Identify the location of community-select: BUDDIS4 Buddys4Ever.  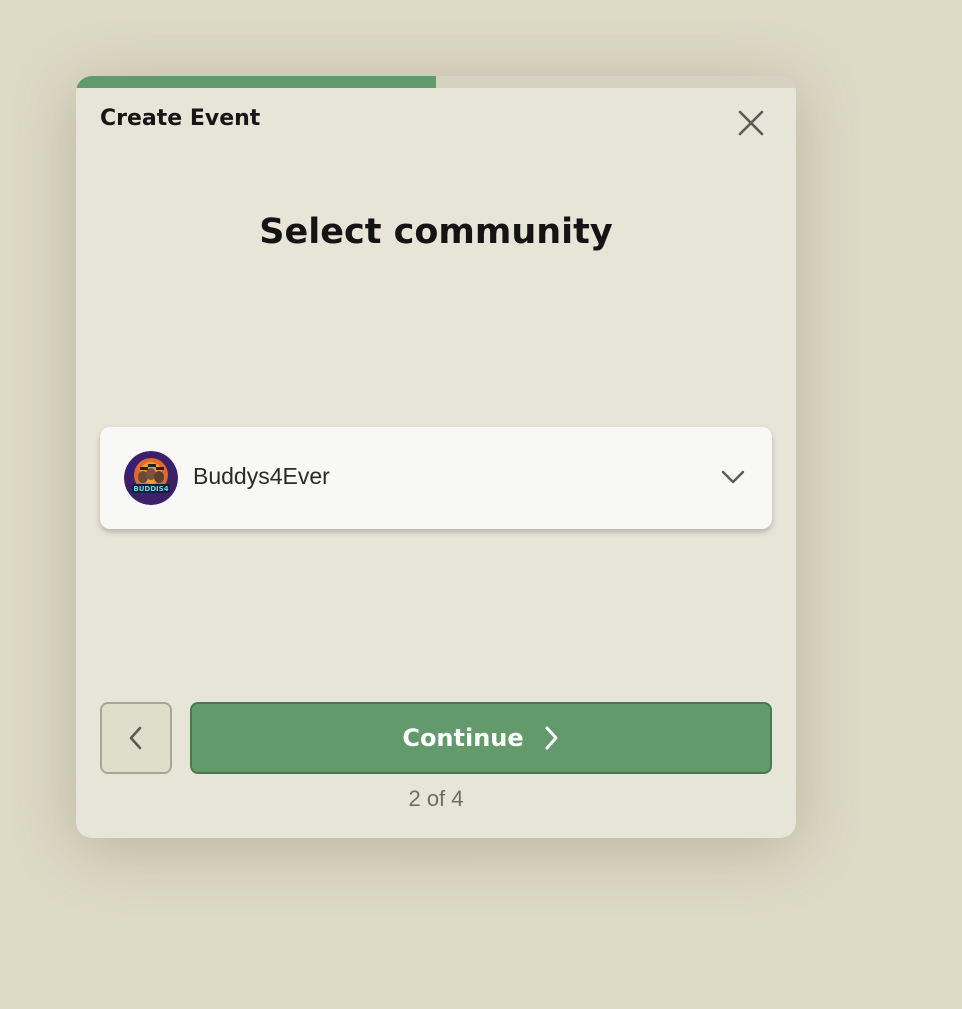
(436, 478).